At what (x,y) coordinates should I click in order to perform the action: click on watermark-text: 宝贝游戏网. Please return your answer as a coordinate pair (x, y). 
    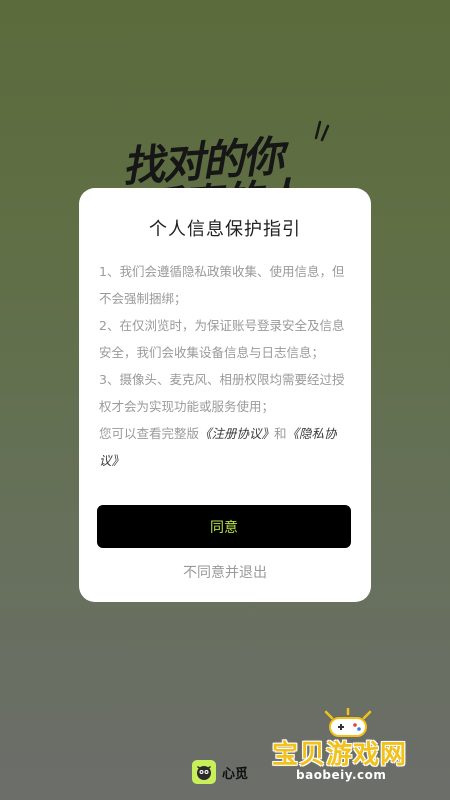
    Looking at the image, I should click on (340, 755).